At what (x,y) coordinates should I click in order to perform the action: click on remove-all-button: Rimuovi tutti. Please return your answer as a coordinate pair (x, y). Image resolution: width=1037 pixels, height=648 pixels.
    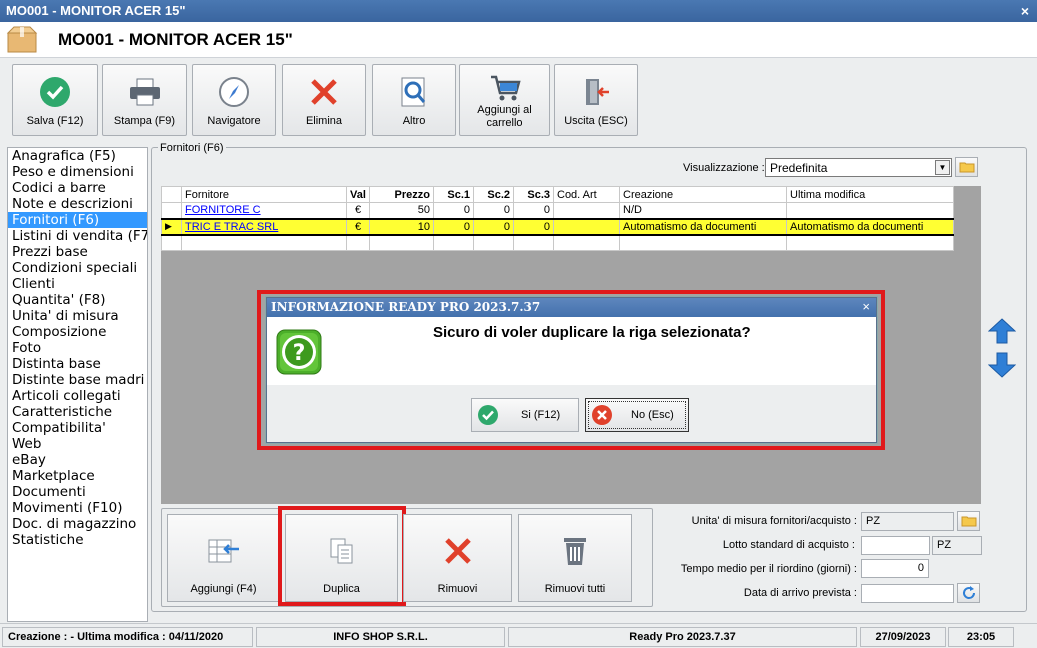
    Looking at the image, I should click on (575, 558).